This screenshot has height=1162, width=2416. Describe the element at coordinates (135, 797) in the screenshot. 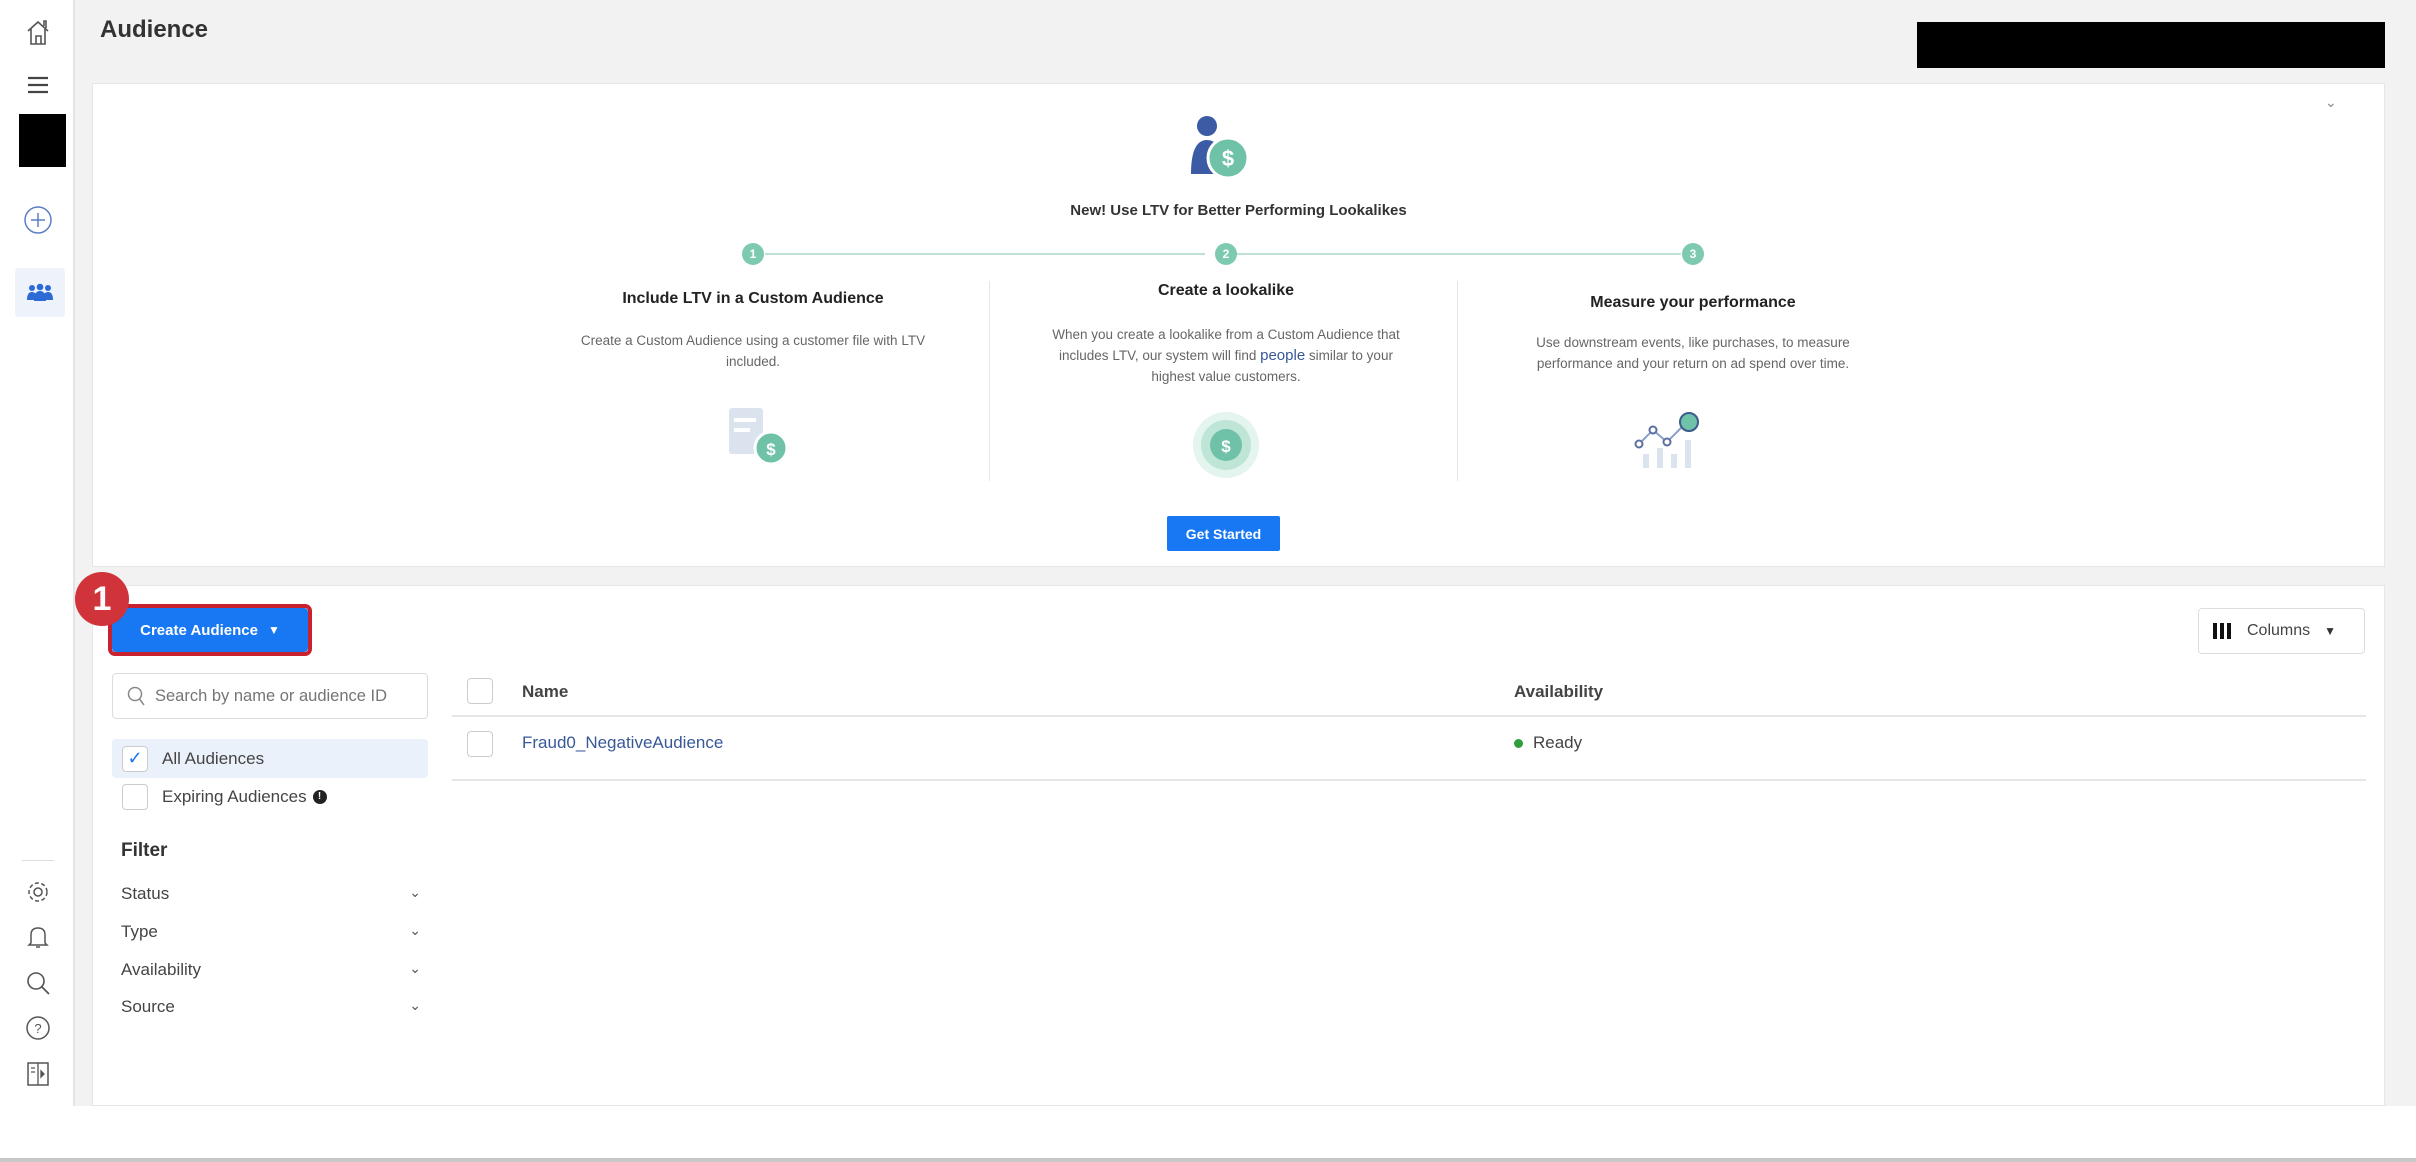

I see `checkbox` at that location.